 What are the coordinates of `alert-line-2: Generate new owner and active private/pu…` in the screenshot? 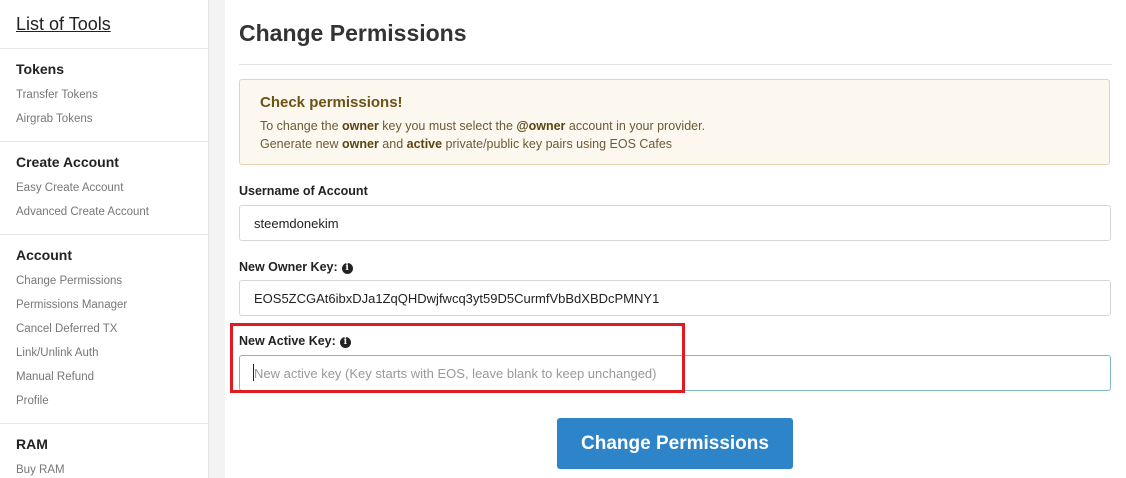 It's located at (466, 144).